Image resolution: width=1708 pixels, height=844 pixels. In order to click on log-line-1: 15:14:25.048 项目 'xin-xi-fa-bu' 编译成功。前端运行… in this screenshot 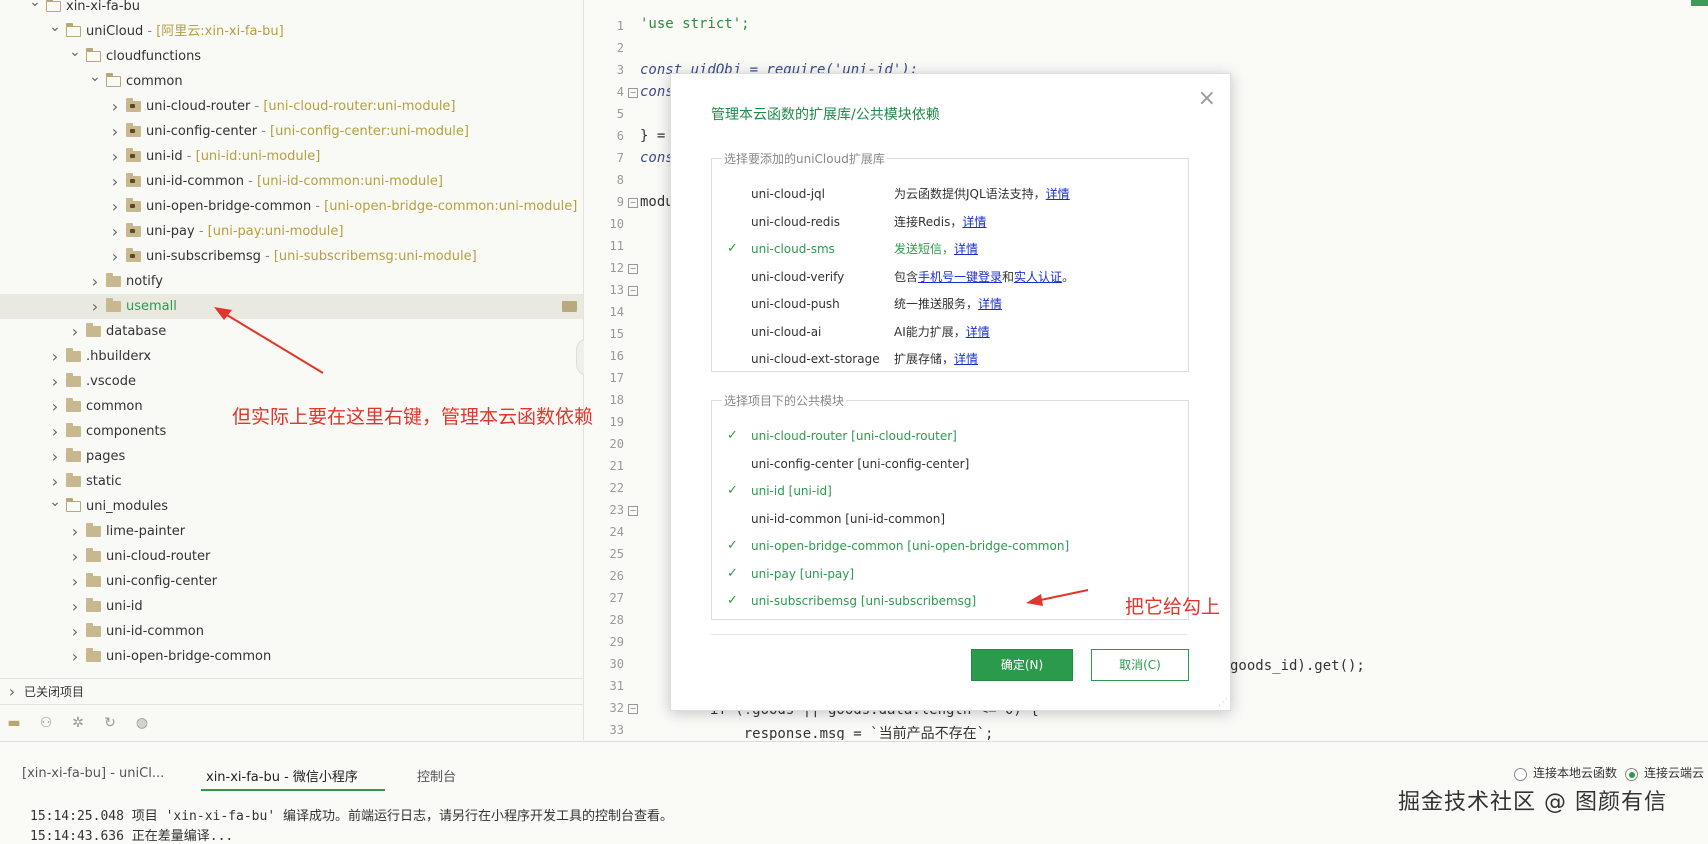, I will do `click(351, 816)`.